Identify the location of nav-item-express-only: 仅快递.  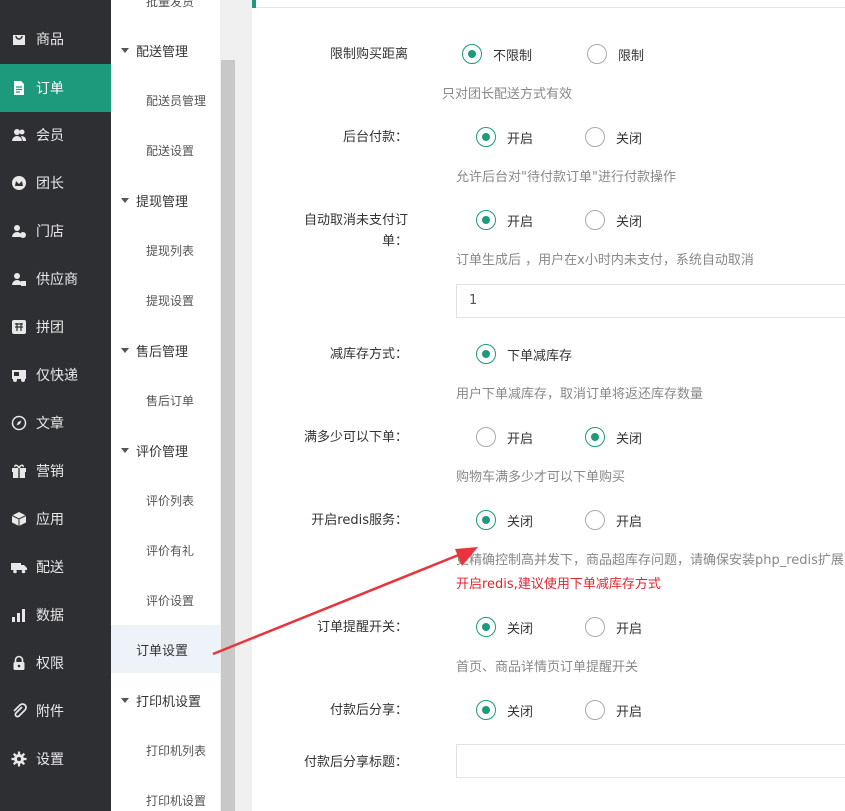
(55, 375).